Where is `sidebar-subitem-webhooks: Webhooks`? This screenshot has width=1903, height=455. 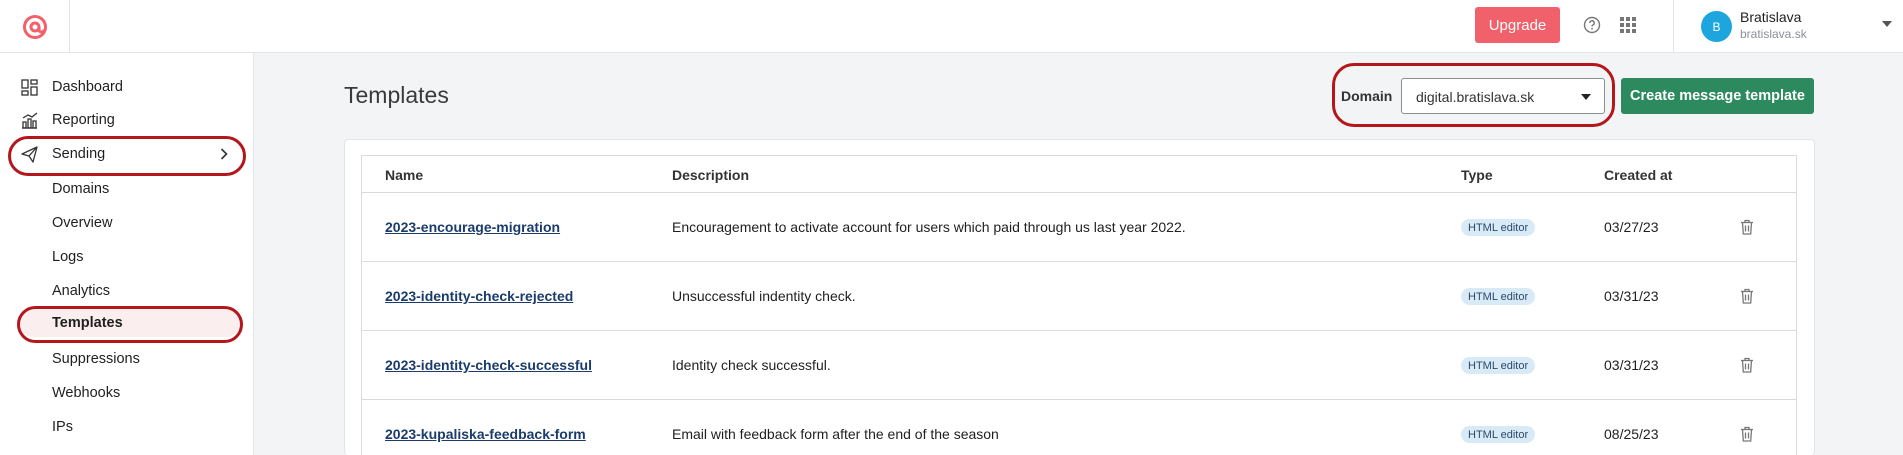 sidebar-subitem-webhooks: Webhooks is located at coordinates (86, 393).